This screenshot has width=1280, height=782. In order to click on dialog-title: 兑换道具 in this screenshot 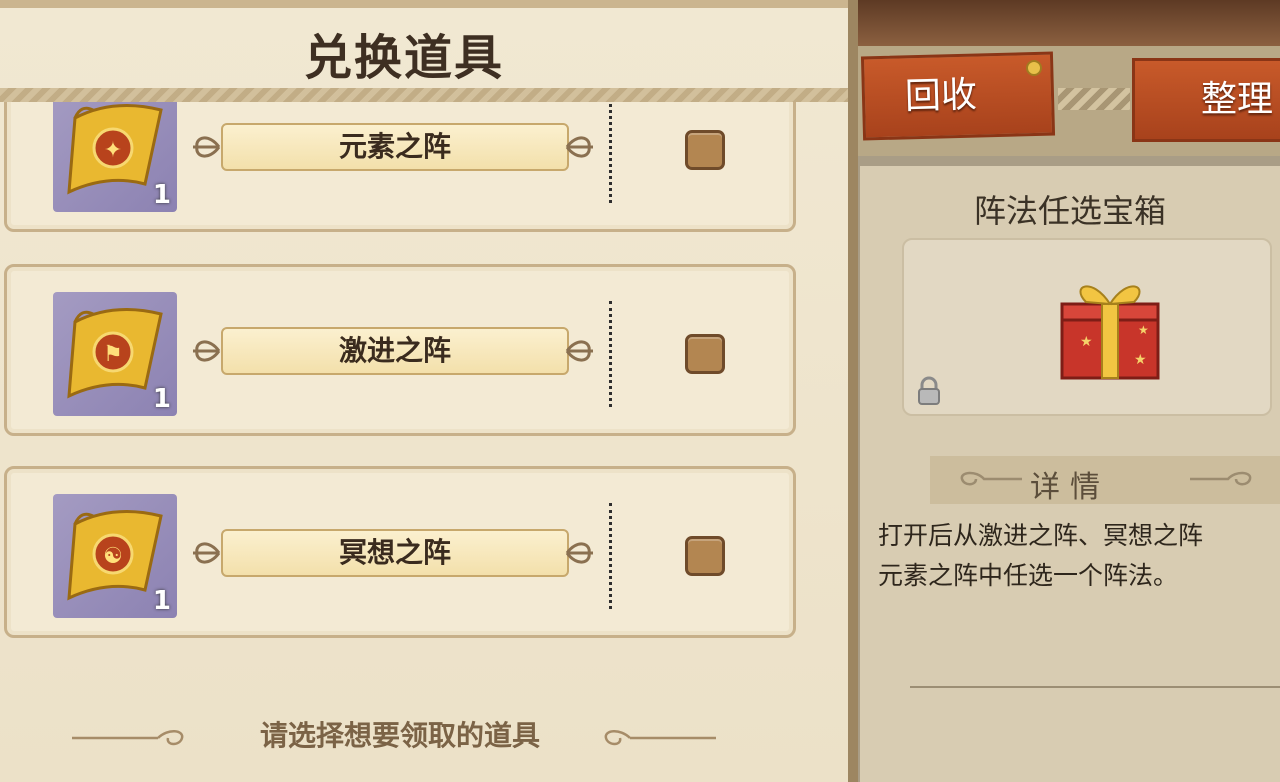, I will do `click(403, 58)`.